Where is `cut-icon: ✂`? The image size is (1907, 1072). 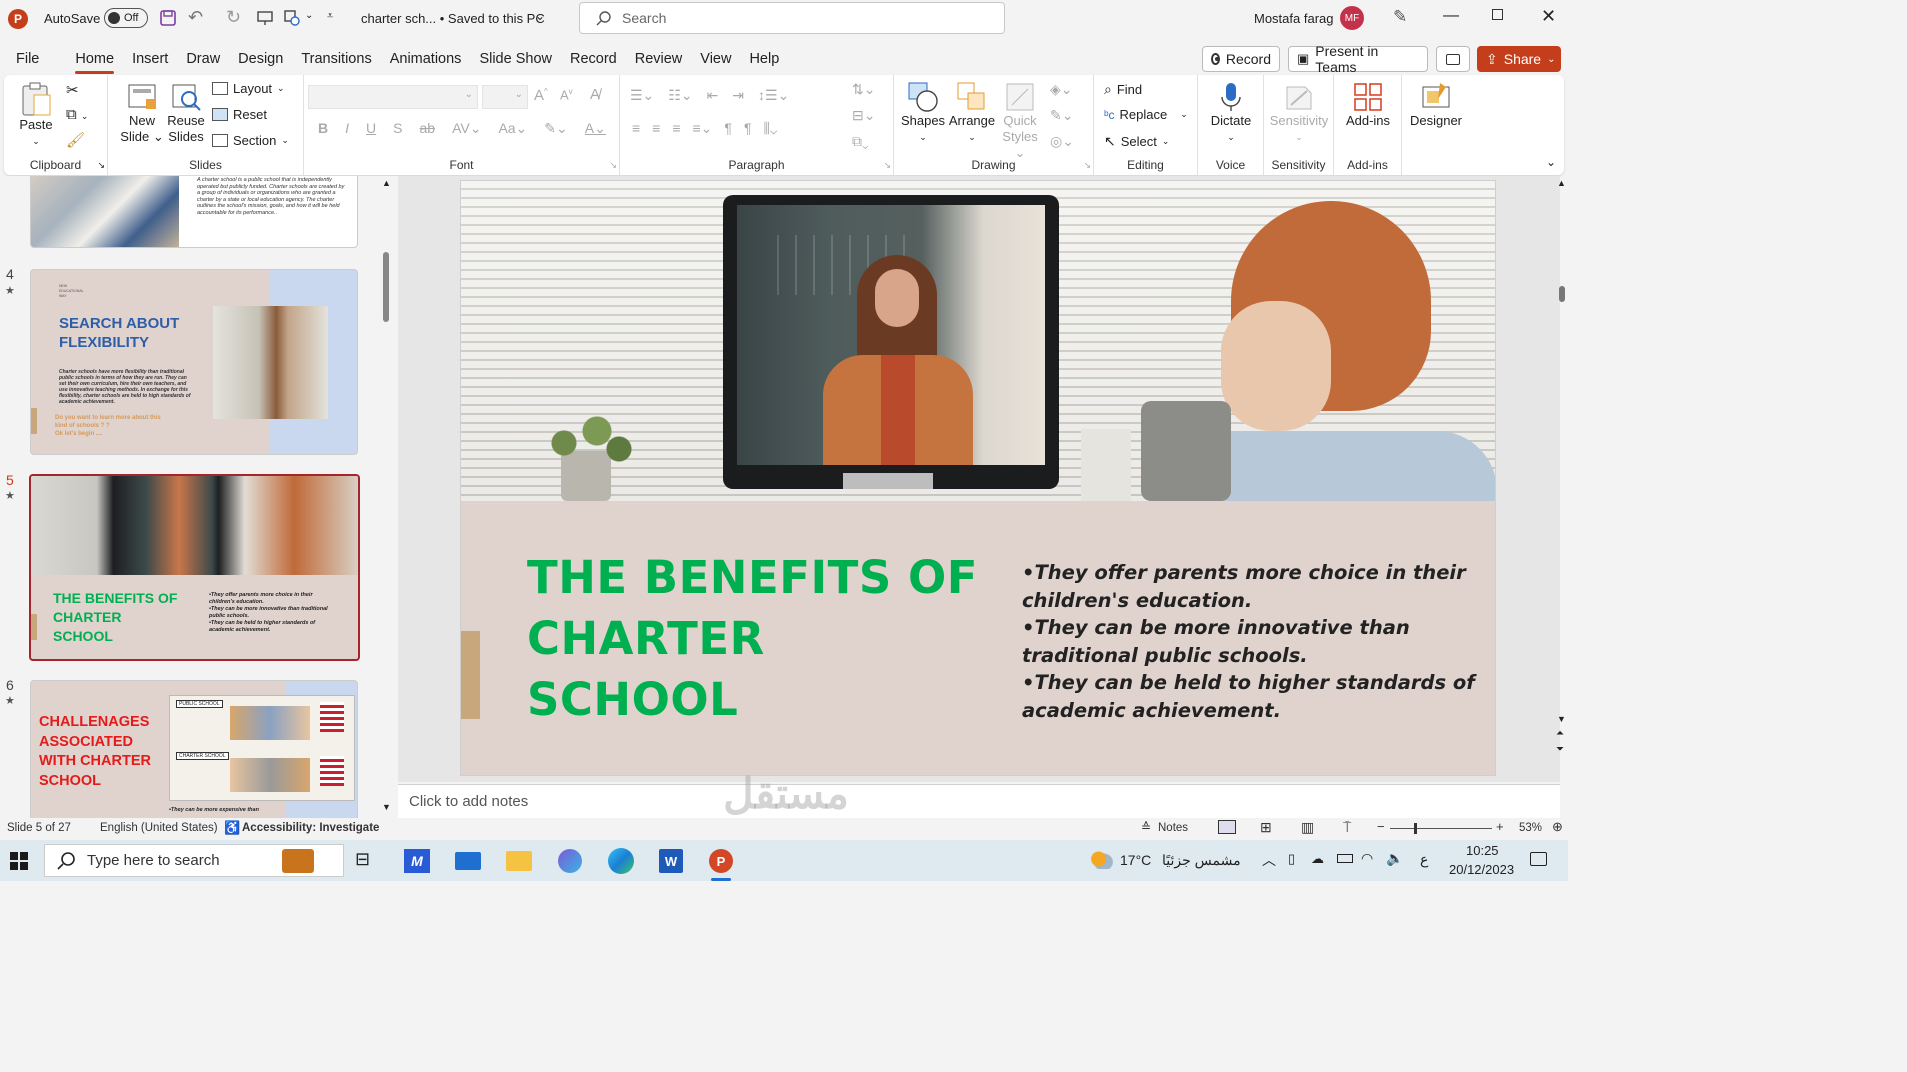
cut-icon: ✂ is located at coordinates (72, 90).